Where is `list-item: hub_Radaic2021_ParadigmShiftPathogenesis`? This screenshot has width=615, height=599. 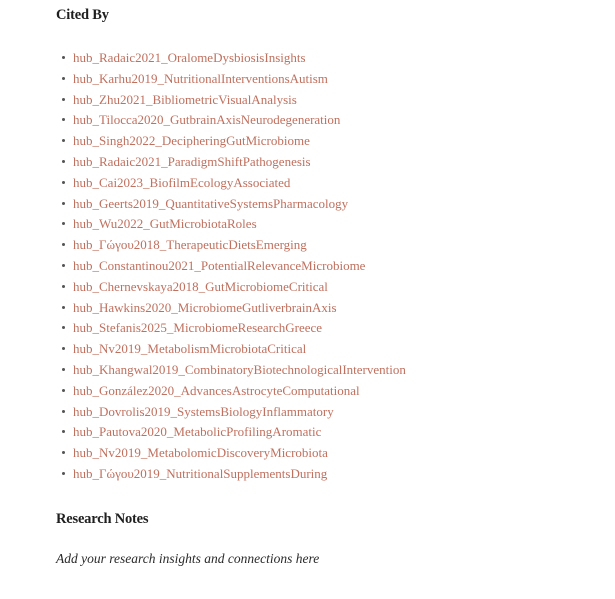
list-item: hub_Radaic2021_ParadigmShiftPathogenesis is located at coordinates (231, 161).